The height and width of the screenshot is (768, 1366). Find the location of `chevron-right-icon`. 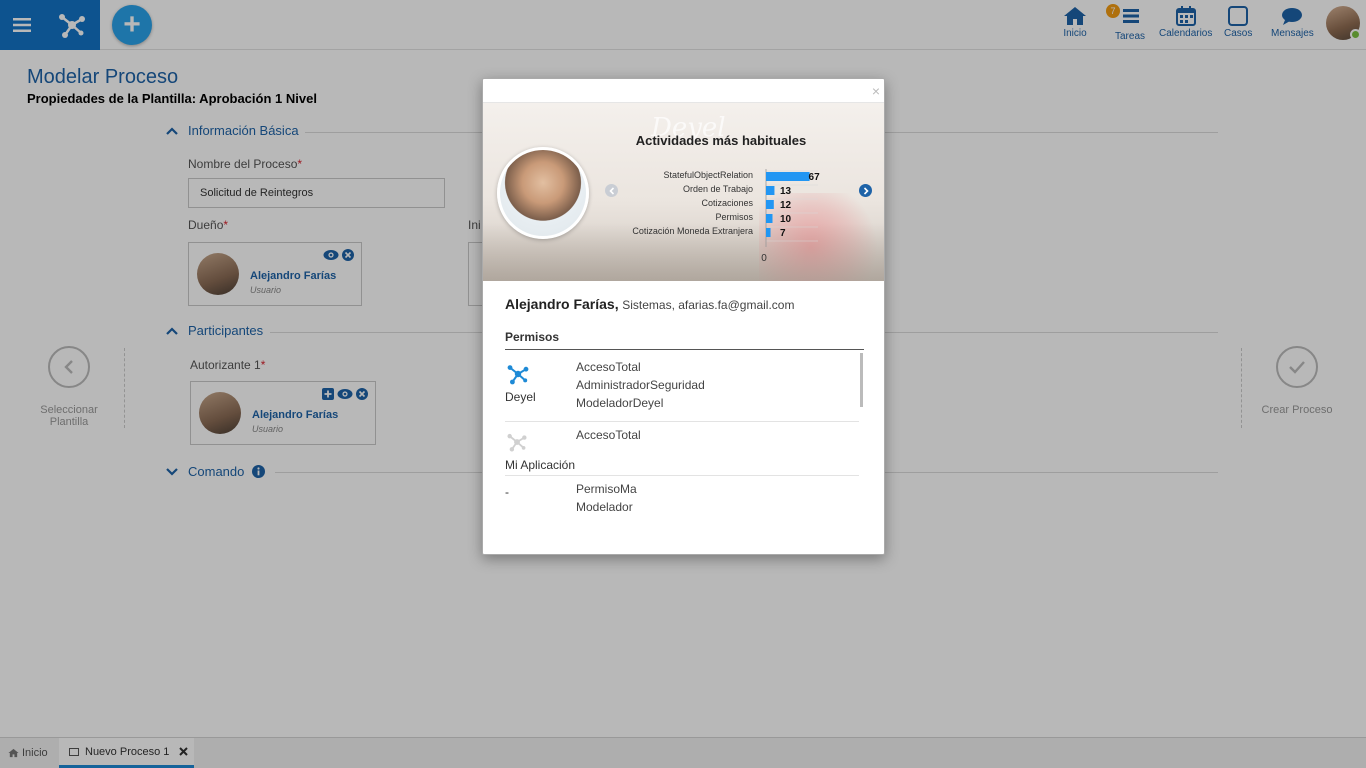

chevron-right-icon is located at coordinates (866, 190).